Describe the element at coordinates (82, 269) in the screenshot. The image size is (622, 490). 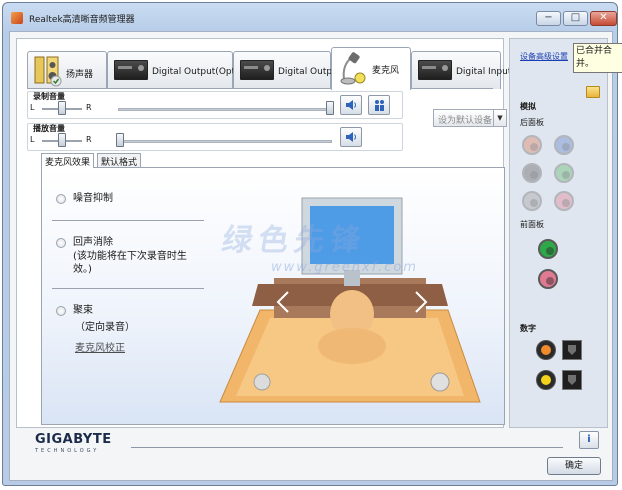
I see `echo-note-line2: 效。)` at that location.